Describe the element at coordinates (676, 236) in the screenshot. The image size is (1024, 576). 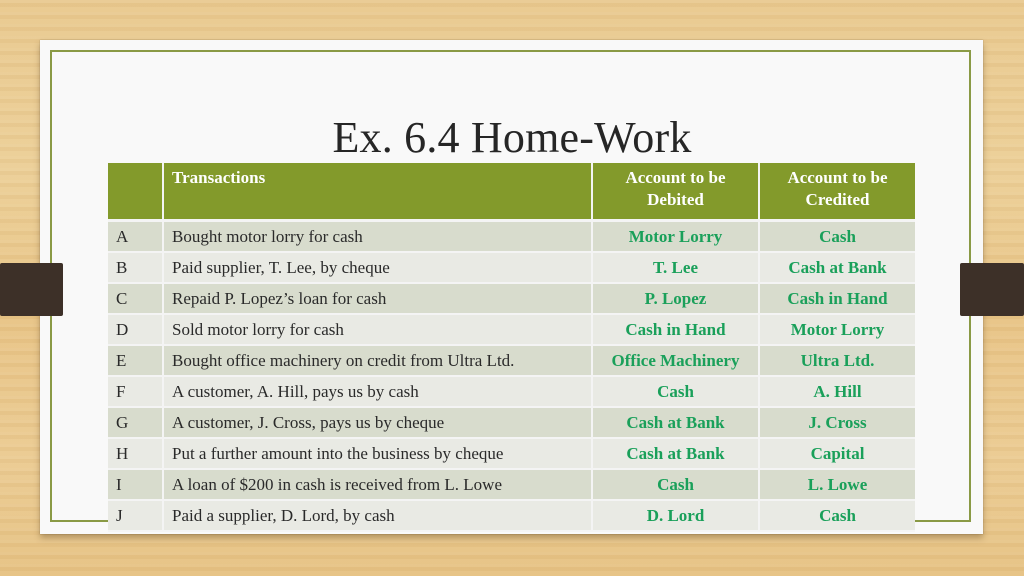
I see `debit-account-cell: Motor Lorry` at that location.